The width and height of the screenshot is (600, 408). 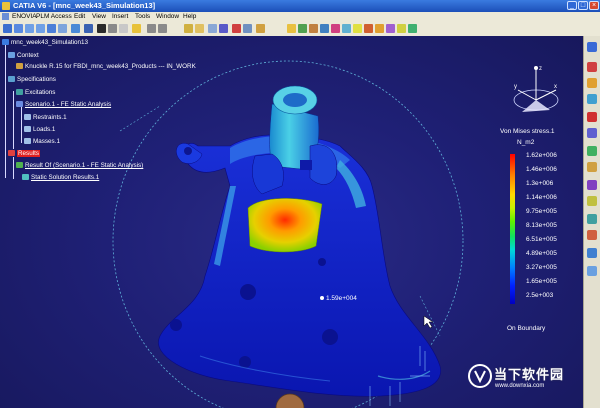 I want to click on tree-results: Results, so click(x=24, y=153).